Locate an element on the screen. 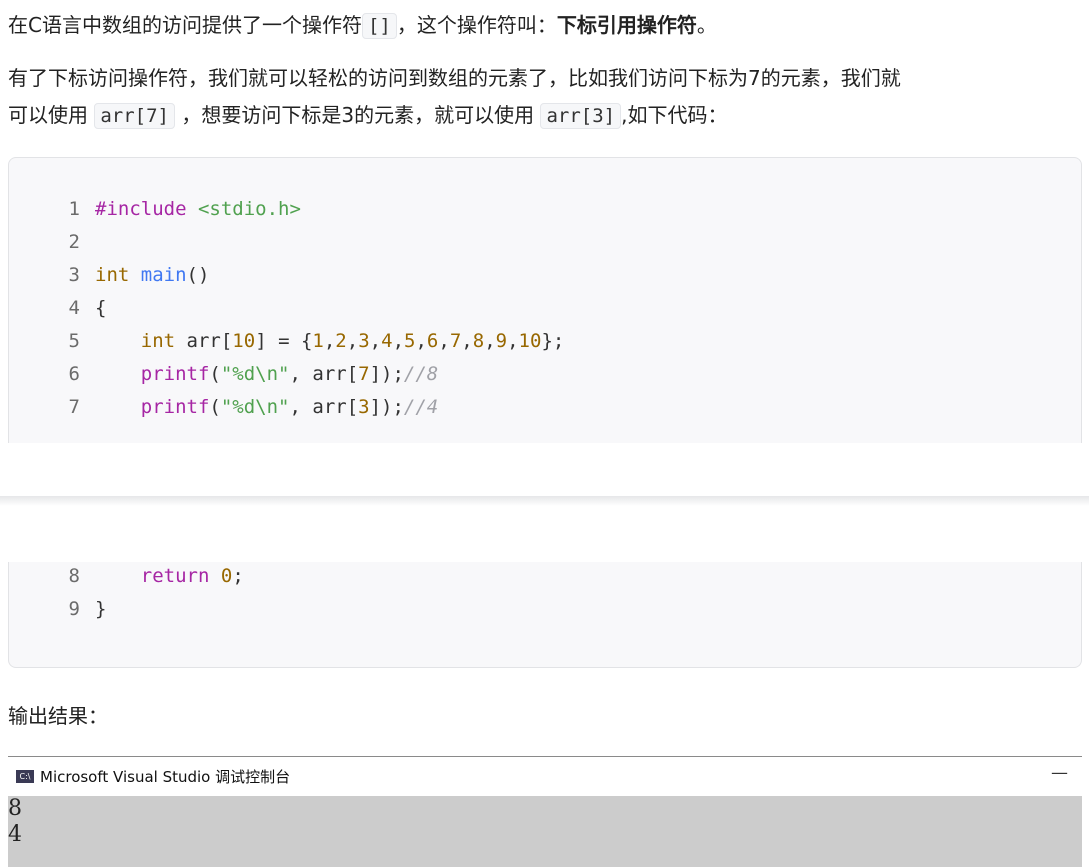 The height and width of the screenshot is (867, 1089). inline-code-arr3: arr[3] is located at coordinates (581, 116).